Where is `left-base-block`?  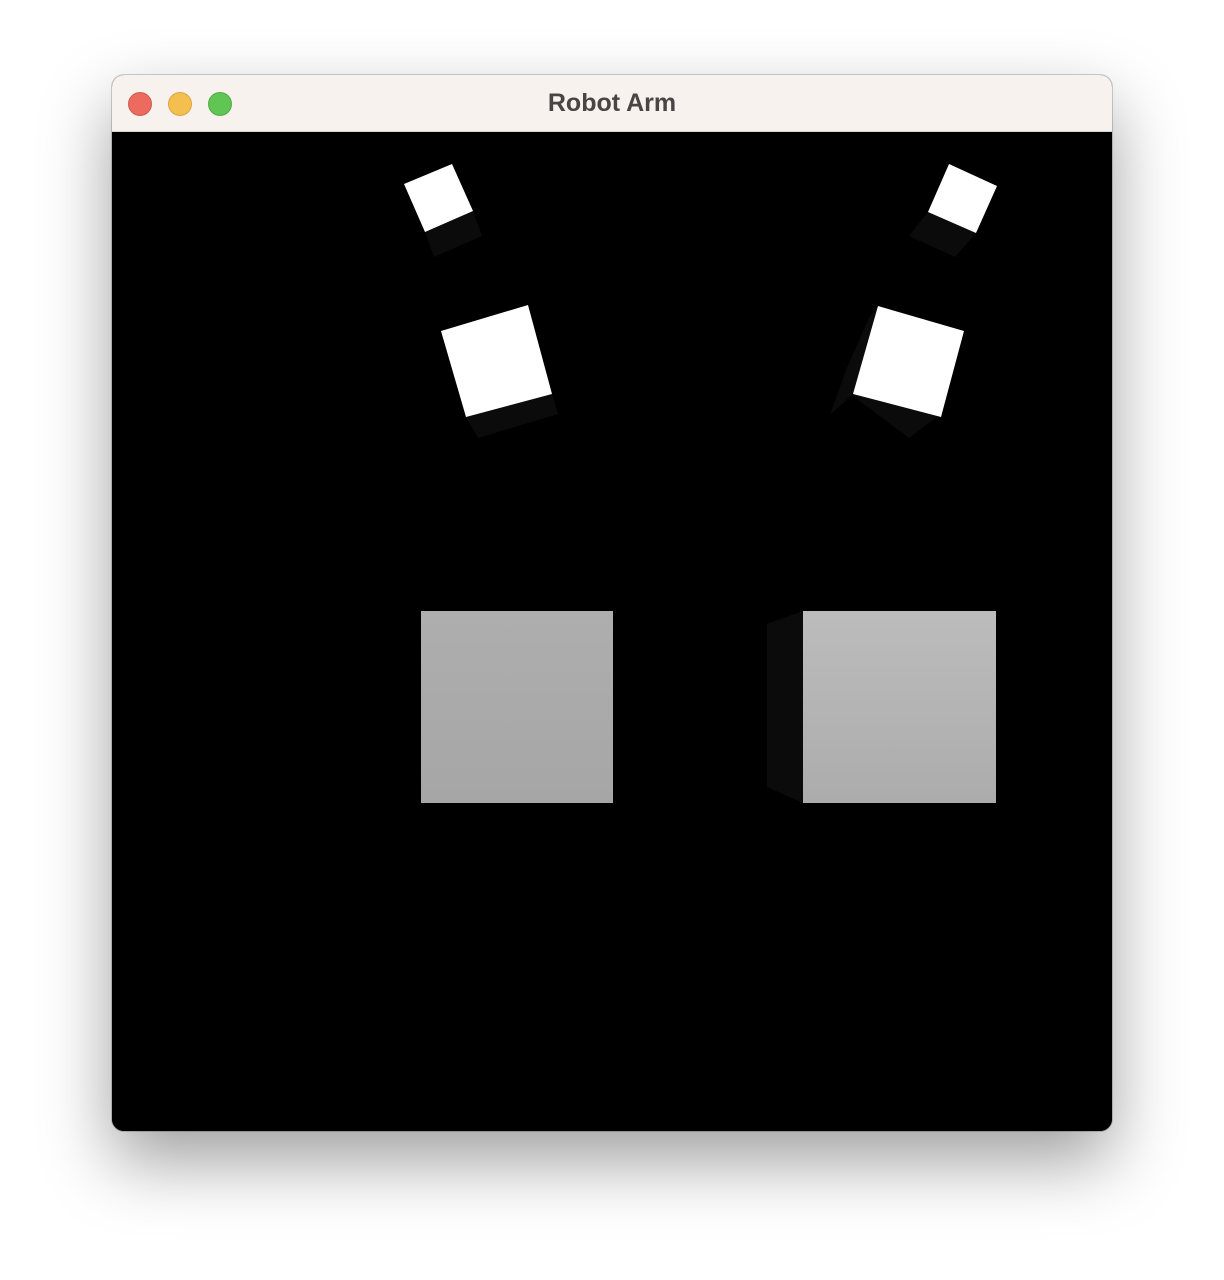 left-base-block is located at coordinates (517, 707).